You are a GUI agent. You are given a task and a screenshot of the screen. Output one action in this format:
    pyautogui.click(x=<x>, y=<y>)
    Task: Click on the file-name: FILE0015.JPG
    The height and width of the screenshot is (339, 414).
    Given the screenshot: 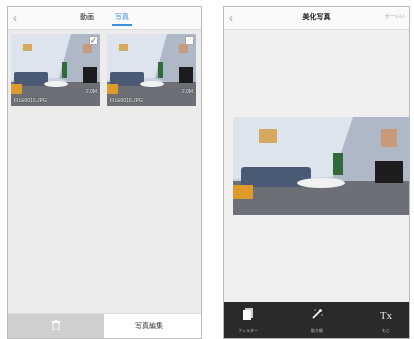 What is the action you would take?
    pyautogui.click(x=30, y=101)
    